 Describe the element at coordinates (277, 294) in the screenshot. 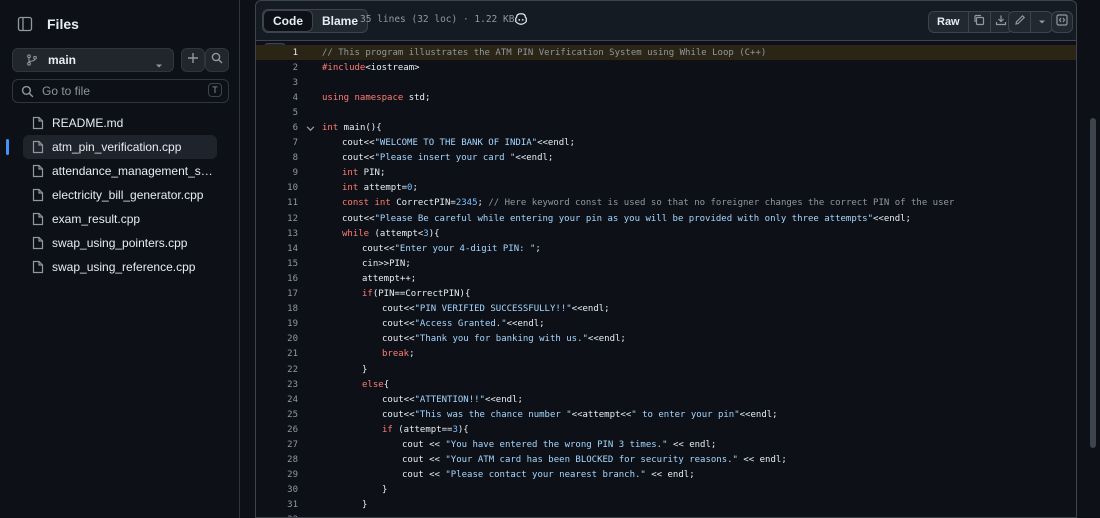

I see `line-number: 17` at that location.